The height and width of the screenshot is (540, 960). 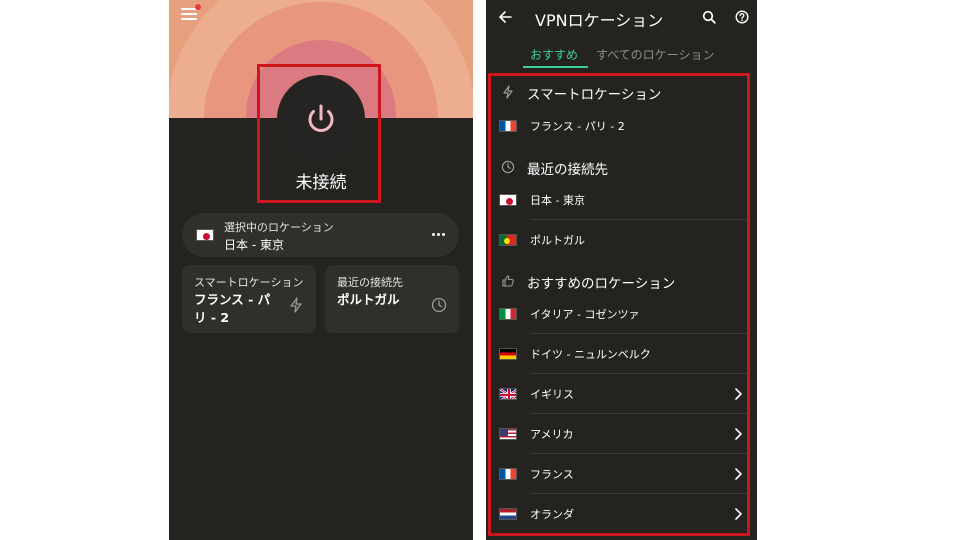 What do you see at coordinates (742, 17) in the screenshot?
I see `help-icon` at bounding box center [742, 17].